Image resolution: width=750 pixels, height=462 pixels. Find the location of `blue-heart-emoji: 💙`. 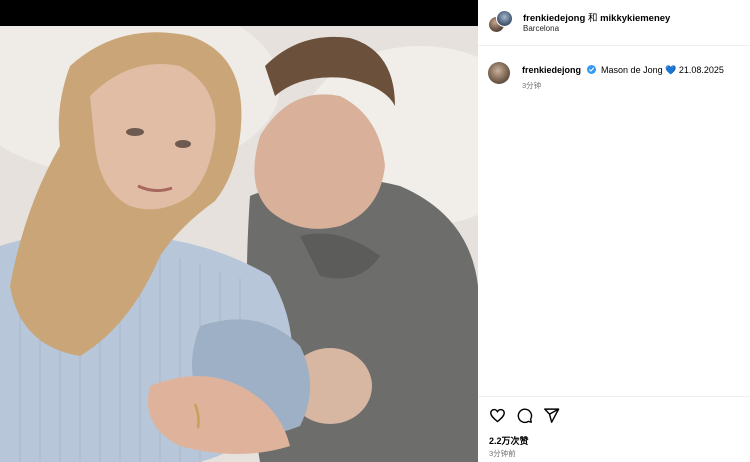

blue-heart-emoji: 💙 is located at coordinates (671, 70).